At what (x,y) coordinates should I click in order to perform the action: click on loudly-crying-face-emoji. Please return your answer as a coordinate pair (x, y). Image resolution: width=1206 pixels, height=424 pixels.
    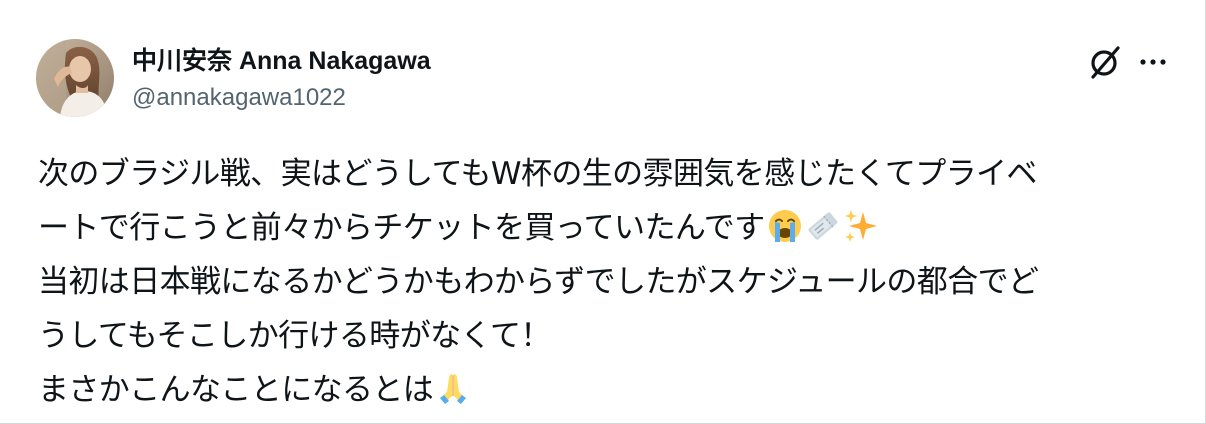
    Looking at the image, I should click on (785, 226).